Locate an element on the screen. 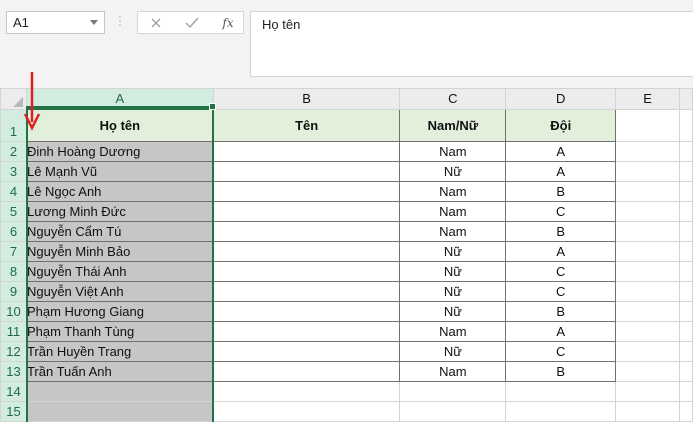  cell-a15 is located at coordinates (119, 411).